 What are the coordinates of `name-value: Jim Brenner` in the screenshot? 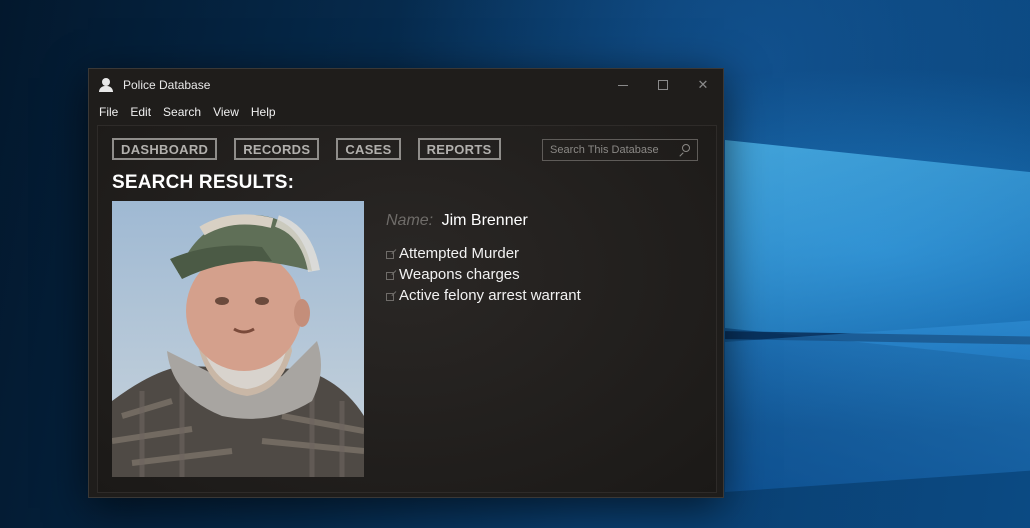 It's located at (484, 220).